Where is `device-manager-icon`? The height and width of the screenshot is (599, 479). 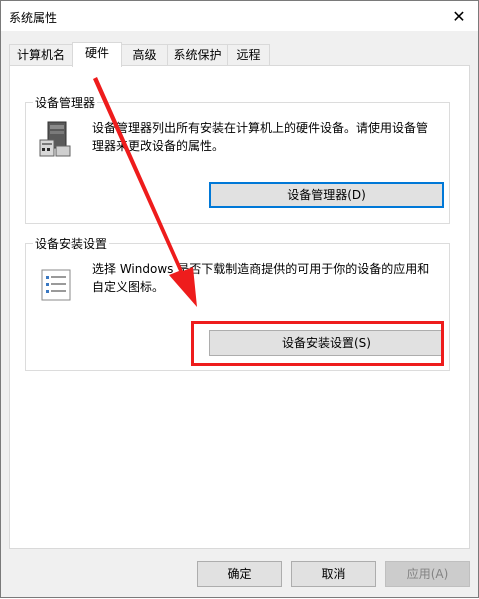 device-manager-icon is located at coordinates (56, 140).